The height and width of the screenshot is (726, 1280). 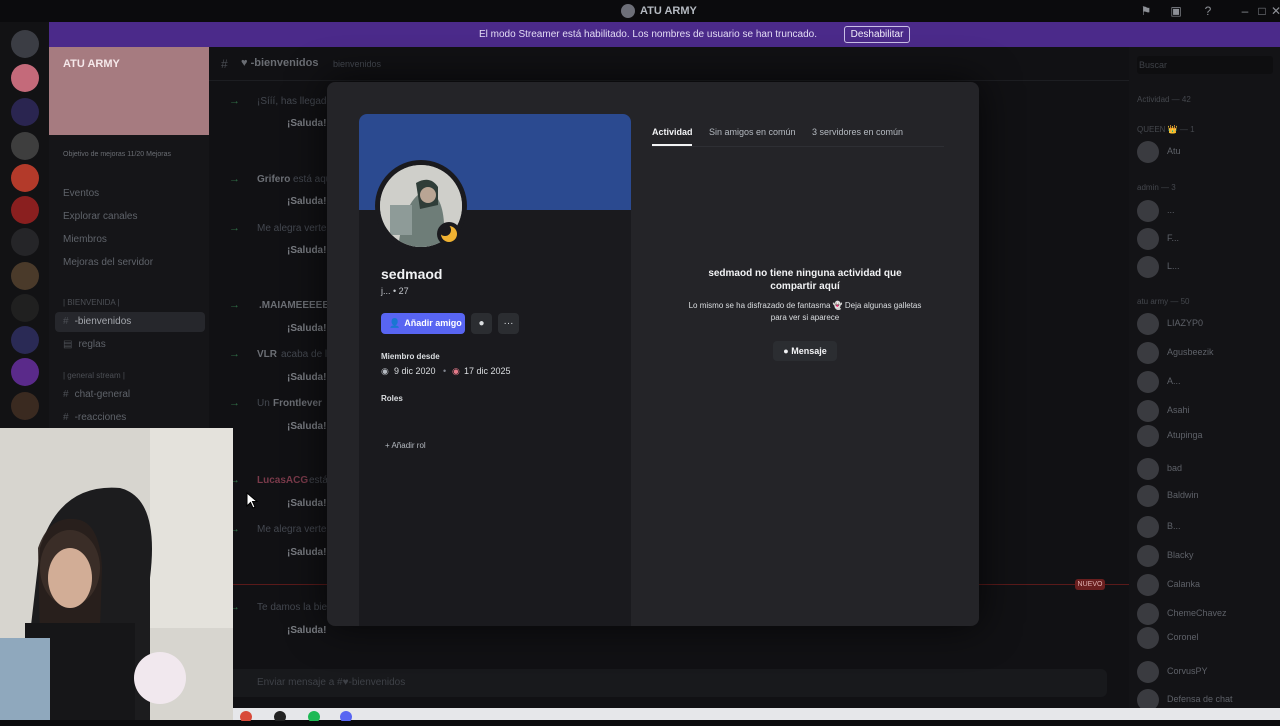 What do you see at coordinates (445, 230) in the screenshot?
I see `idle-status-cutout` at bounding box center [445, 230].